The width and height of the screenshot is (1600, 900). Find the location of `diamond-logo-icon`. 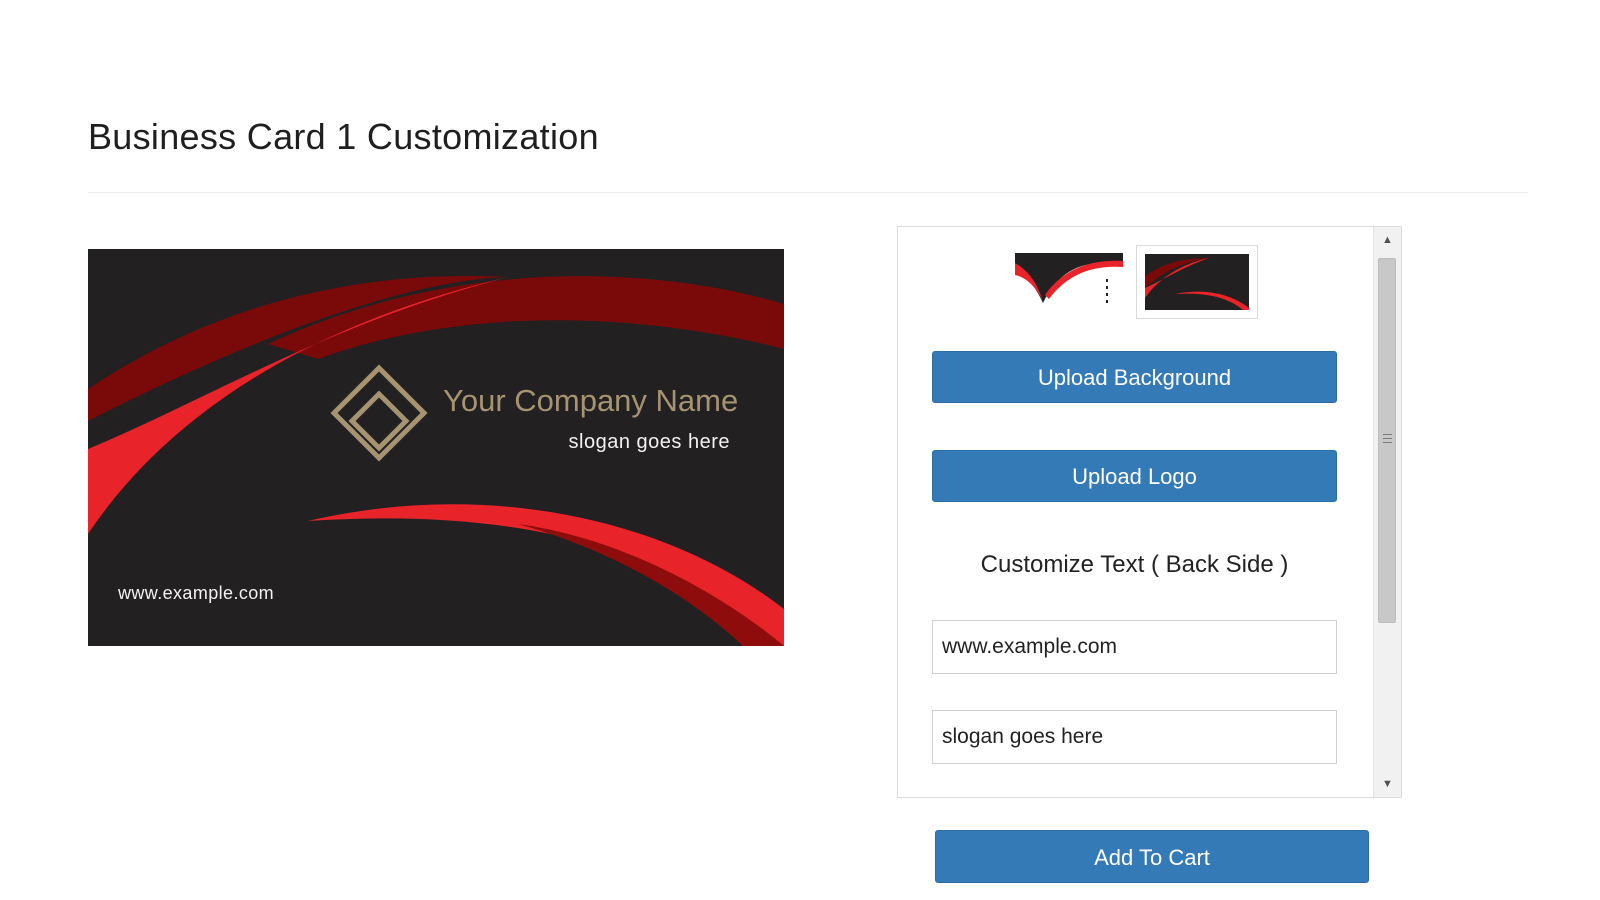

diamond-logo-icon is located at coordinates (379, 413).